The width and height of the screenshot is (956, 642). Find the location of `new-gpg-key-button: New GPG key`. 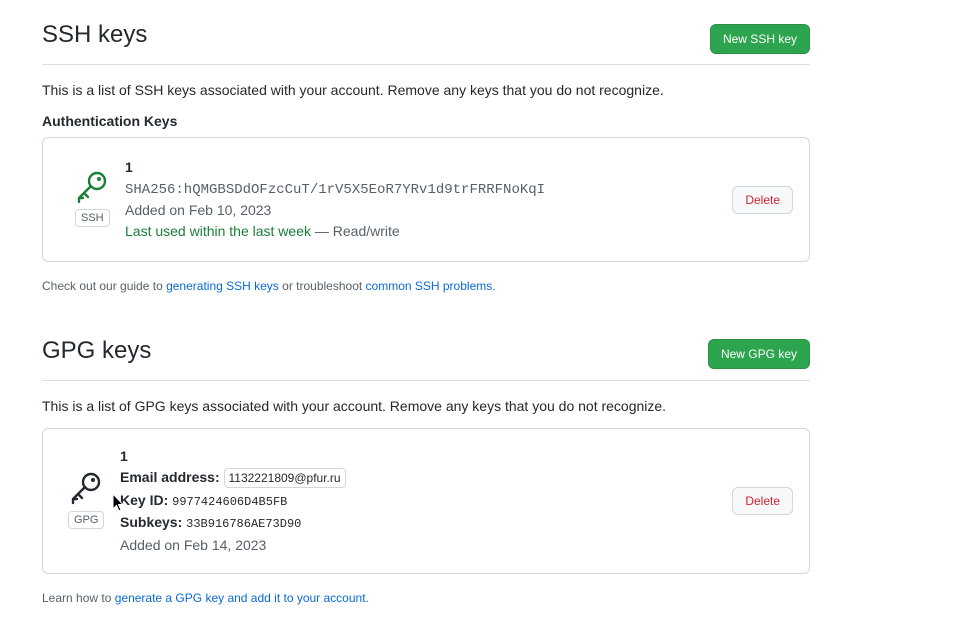

new-gpg-key-button: New GPG key is located at coordinates (758, 354).